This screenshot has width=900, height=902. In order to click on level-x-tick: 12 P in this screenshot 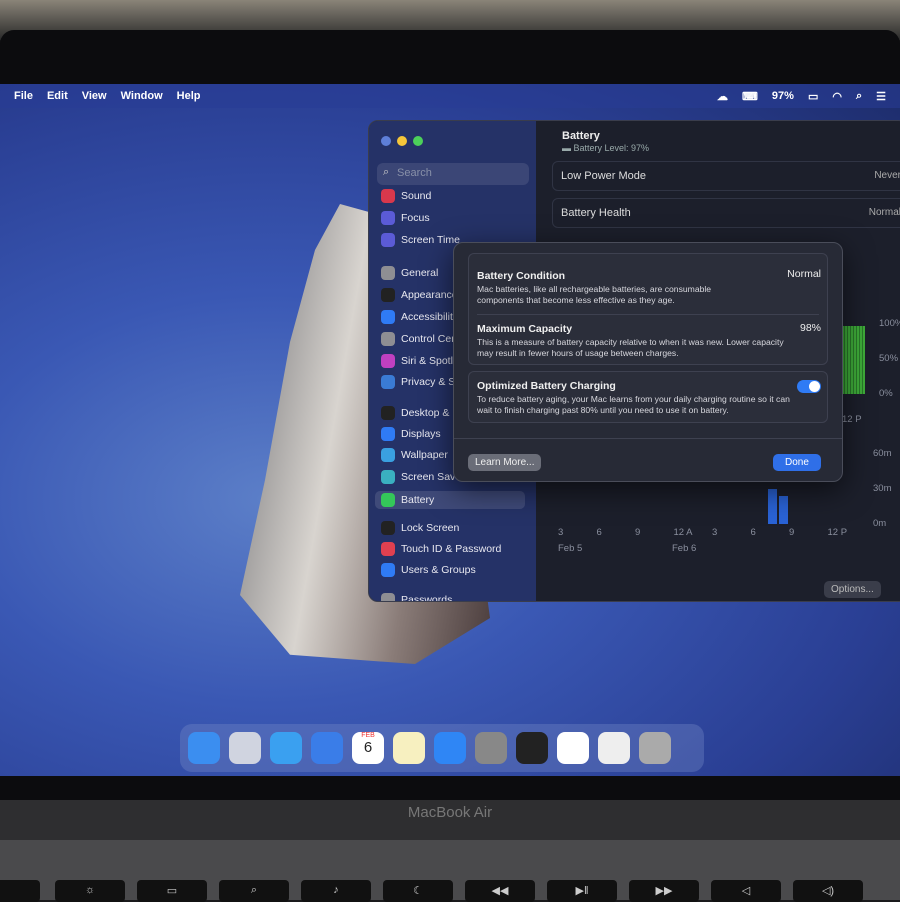, I will do `click(852, 419)`.